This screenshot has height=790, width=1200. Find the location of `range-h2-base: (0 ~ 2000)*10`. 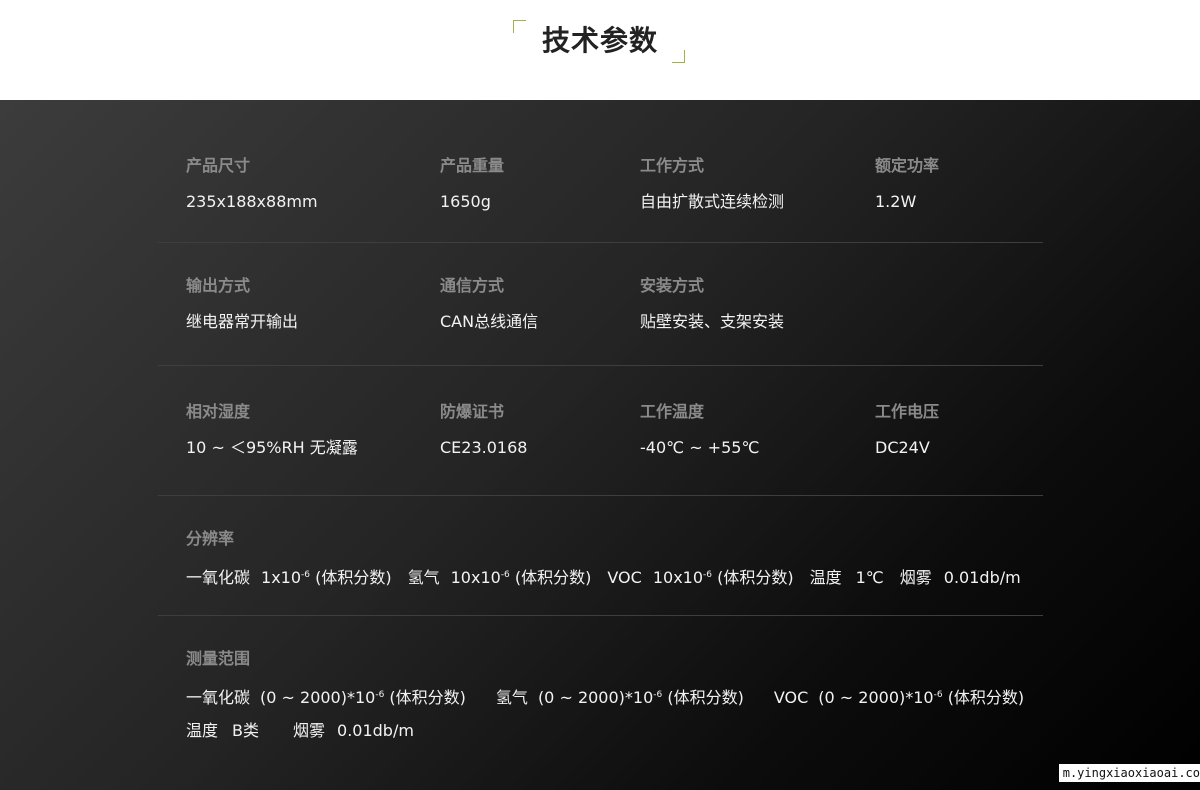

range-h2-base: (0 ~ 2000)*10 is located at coordinates (595, 697).